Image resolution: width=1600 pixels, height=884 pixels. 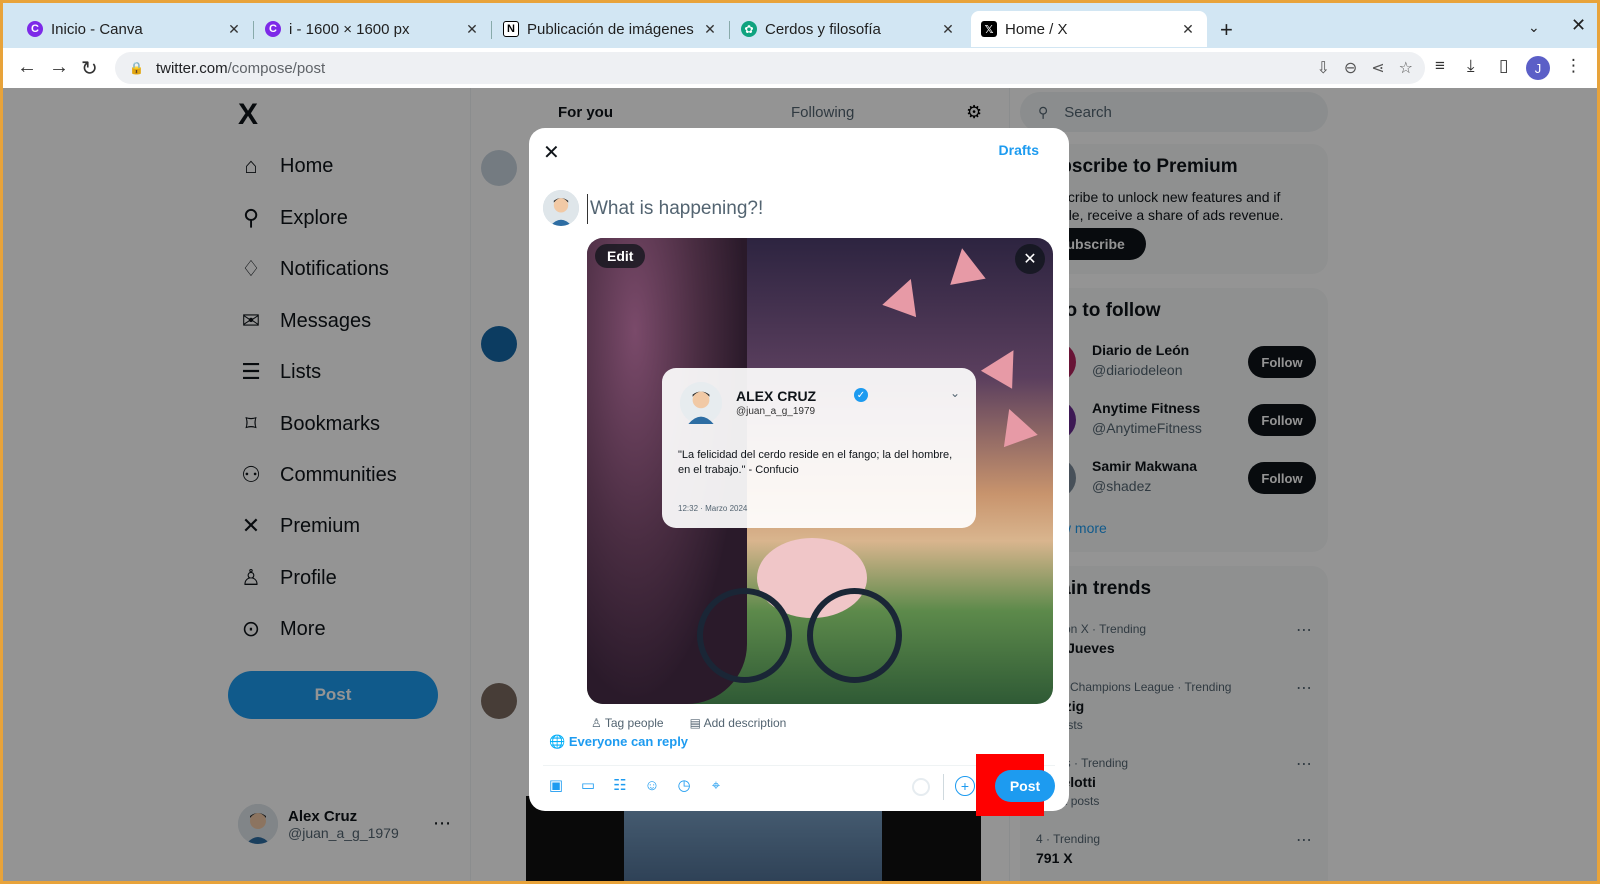 I want to click on person-icon: ♙, so click(x=598, y=723).